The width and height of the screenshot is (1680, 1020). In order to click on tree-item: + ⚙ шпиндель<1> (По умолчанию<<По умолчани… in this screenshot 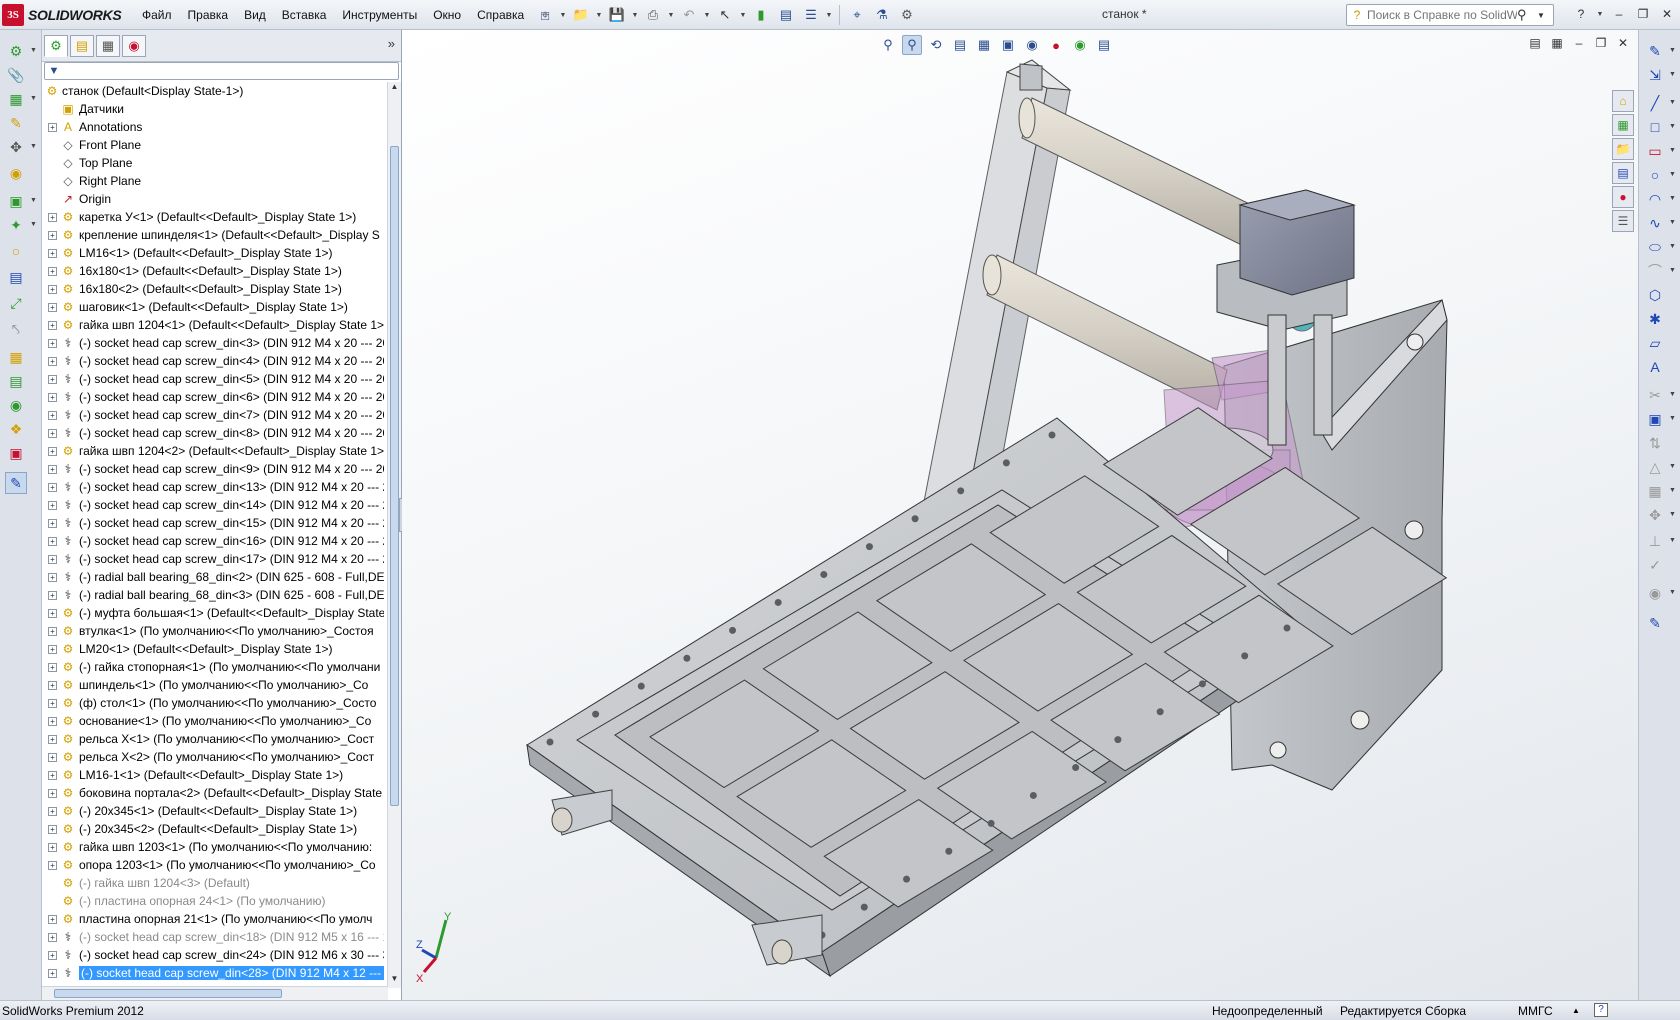, I will do `click(215, 685)`.